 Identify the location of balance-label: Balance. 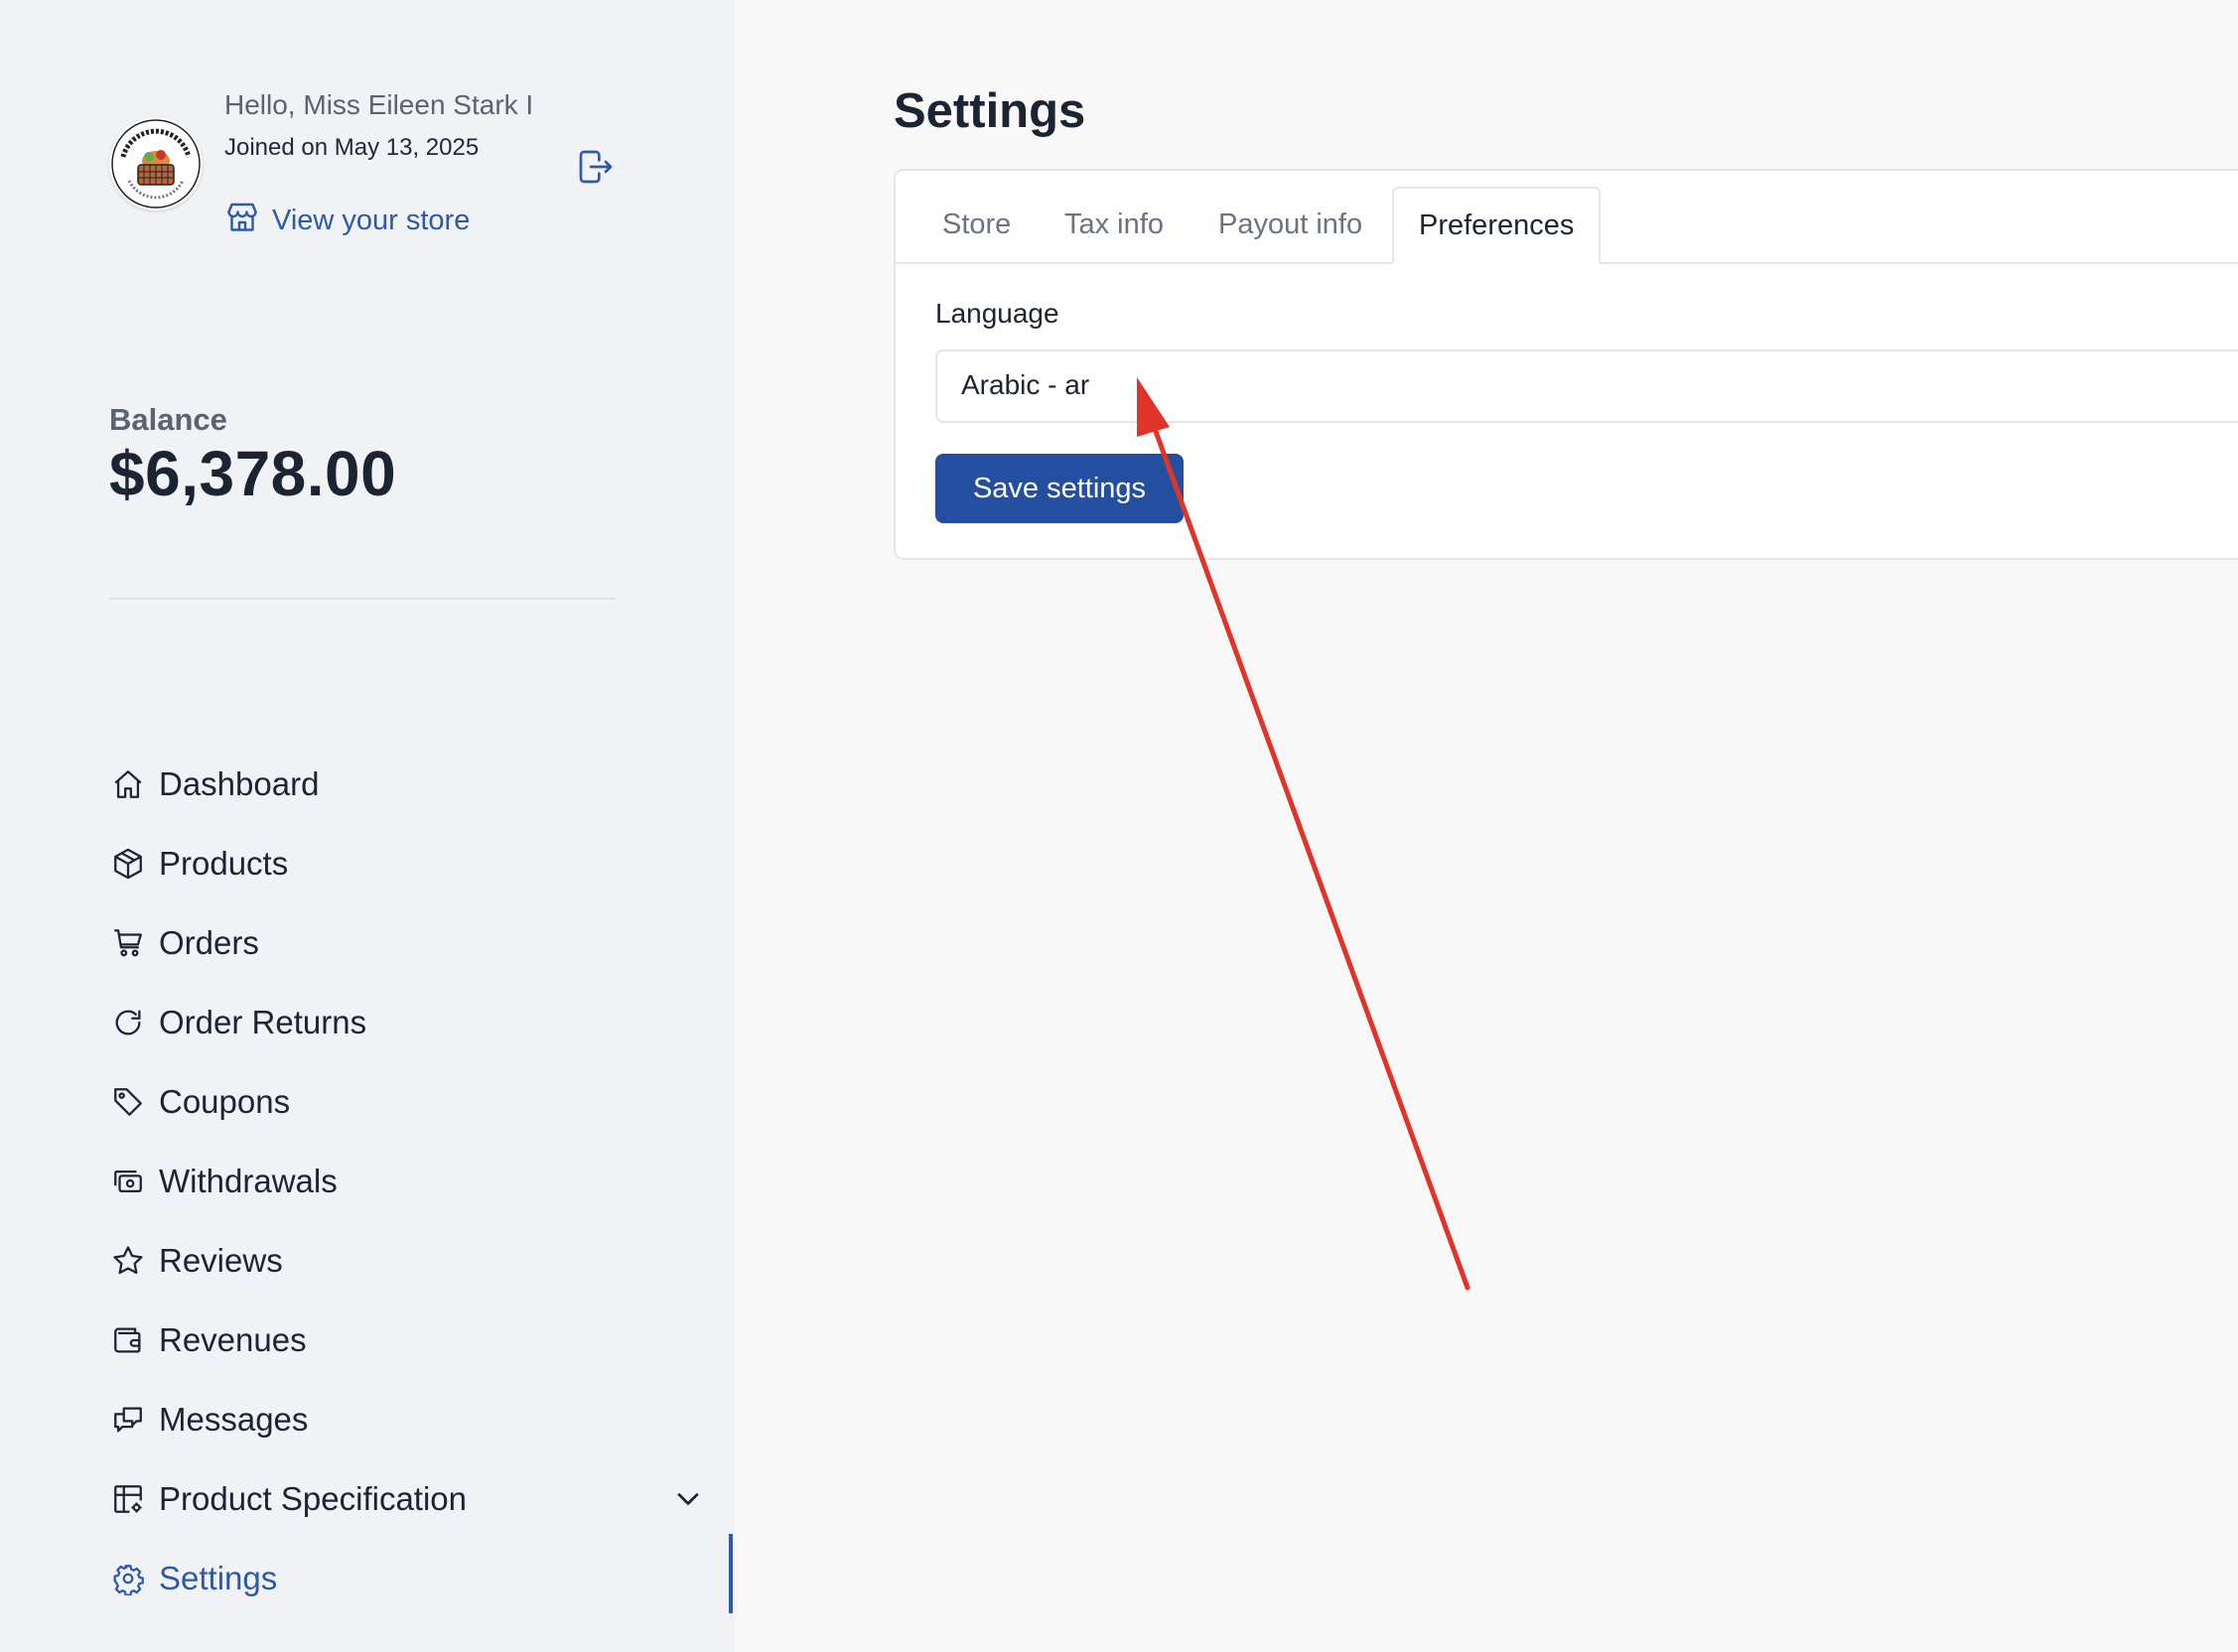
(168, 420).